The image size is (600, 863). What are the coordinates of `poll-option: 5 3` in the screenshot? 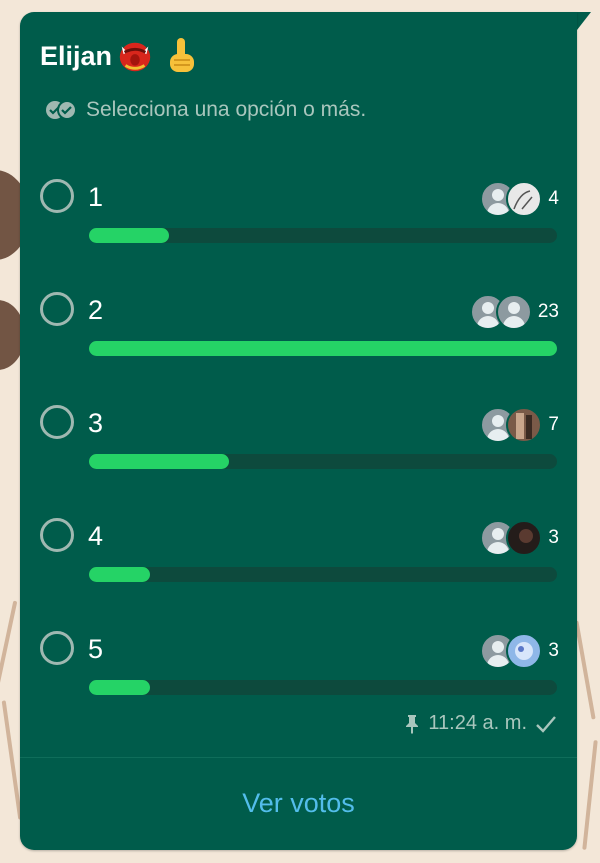 It's located at (298, 669).